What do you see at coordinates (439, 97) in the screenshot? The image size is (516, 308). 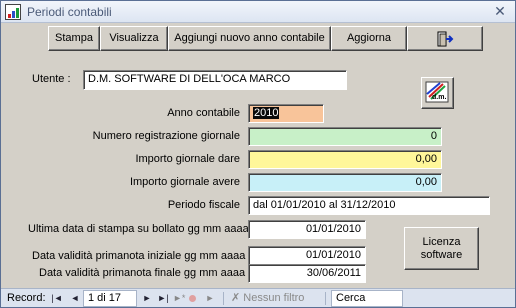 I see `svg-text: d.m.` at bounding box center [439, 97].